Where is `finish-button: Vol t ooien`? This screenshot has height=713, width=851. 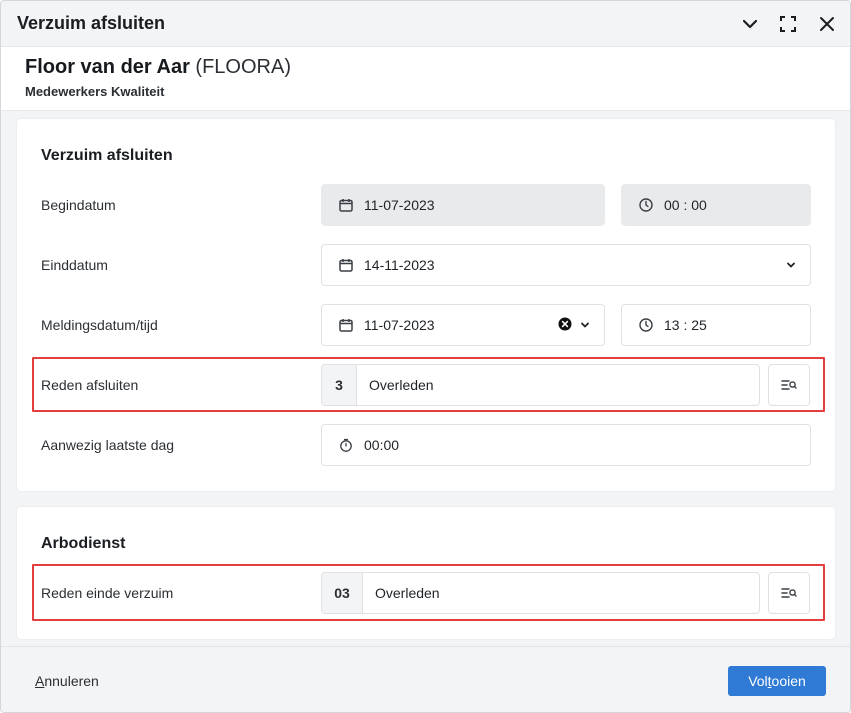
finish-button: Vol t ooien is located at coordinates (777, 681).